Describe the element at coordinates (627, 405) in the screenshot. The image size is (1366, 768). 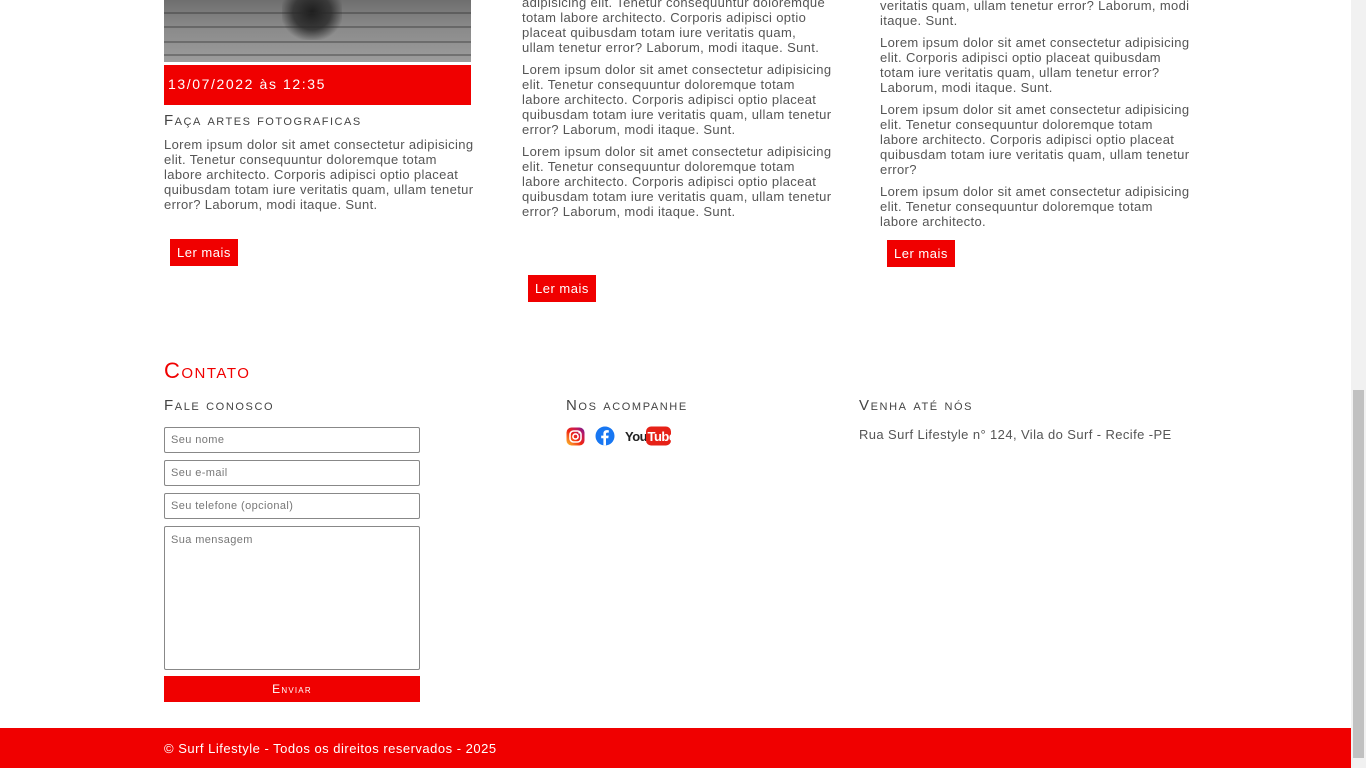
I see `social-title: Nos acompanhe` at that location.